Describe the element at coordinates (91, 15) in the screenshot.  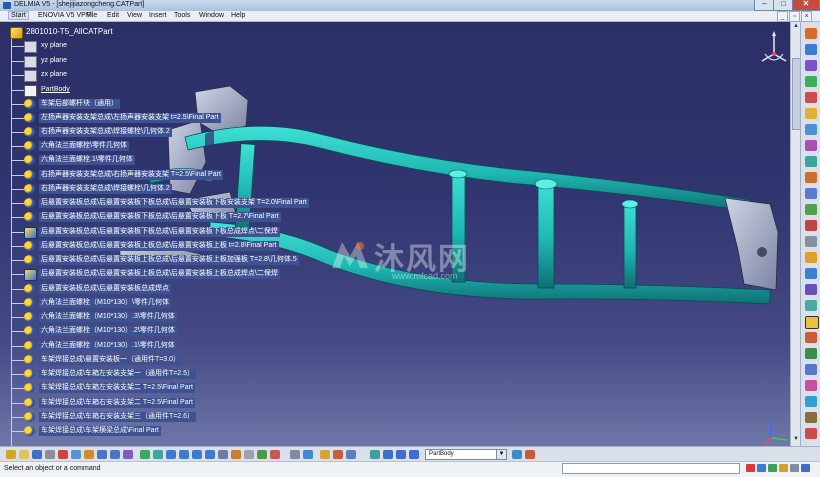
I see `menu-file: File` at that location.